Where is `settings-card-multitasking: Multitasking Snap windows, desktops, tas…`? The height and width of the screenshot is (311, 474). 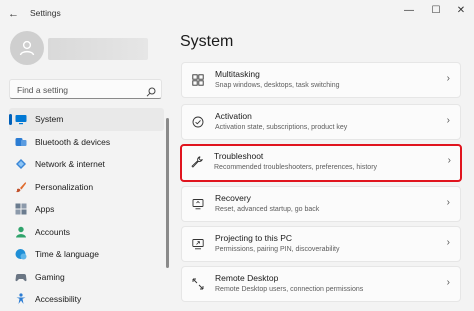
settings-card-multitasking: Multitasking Snap windows, desktops, tas… is located at coordinates (321, 80).